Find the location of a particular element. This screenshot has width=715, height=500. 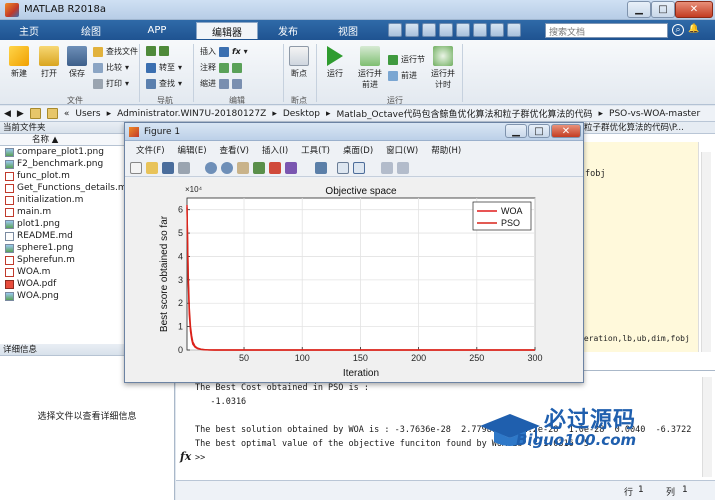

folder-up-icon is located at coordinates (35, 113).